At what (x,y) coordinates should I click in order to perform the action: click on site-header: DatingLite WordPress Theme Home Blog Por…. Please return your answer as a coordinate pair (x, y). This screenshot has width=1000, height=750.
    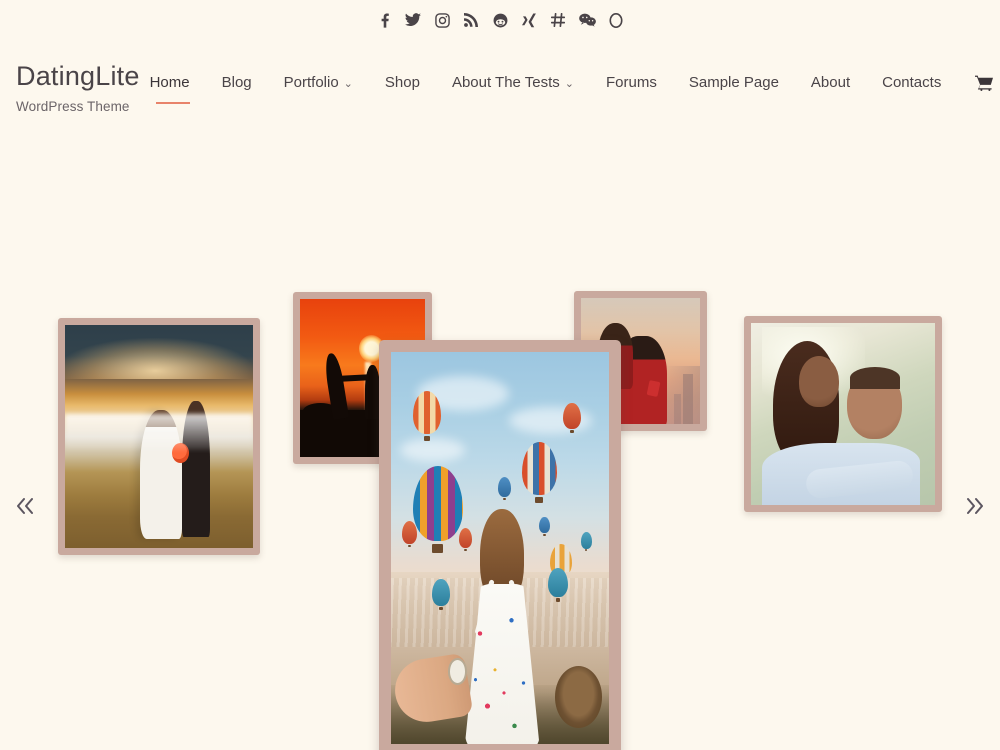
    Looking at the image, I should click on (500, 74).